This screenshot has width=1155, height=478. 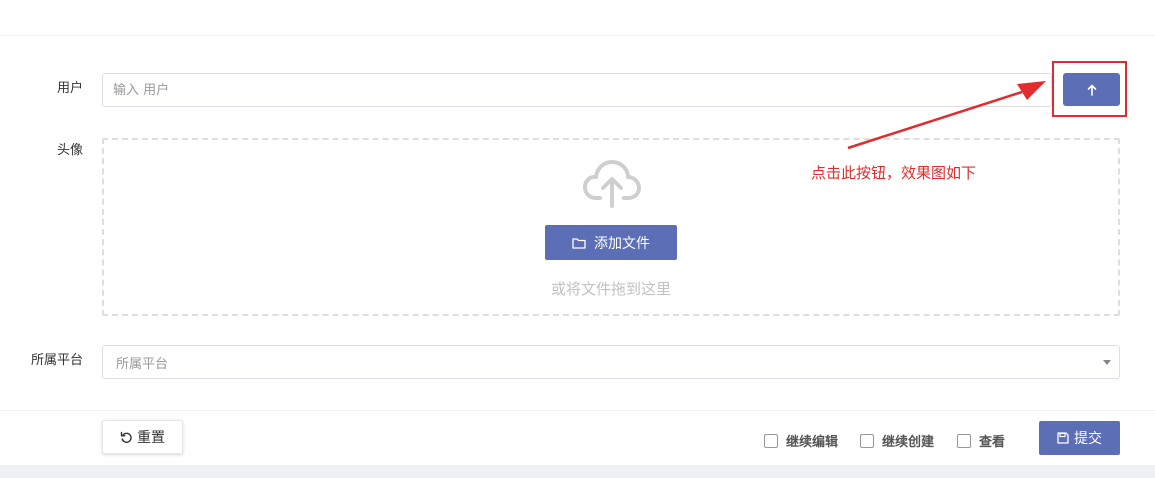 I want to click on chevron-down-icon, so click(x=1107, y=362).